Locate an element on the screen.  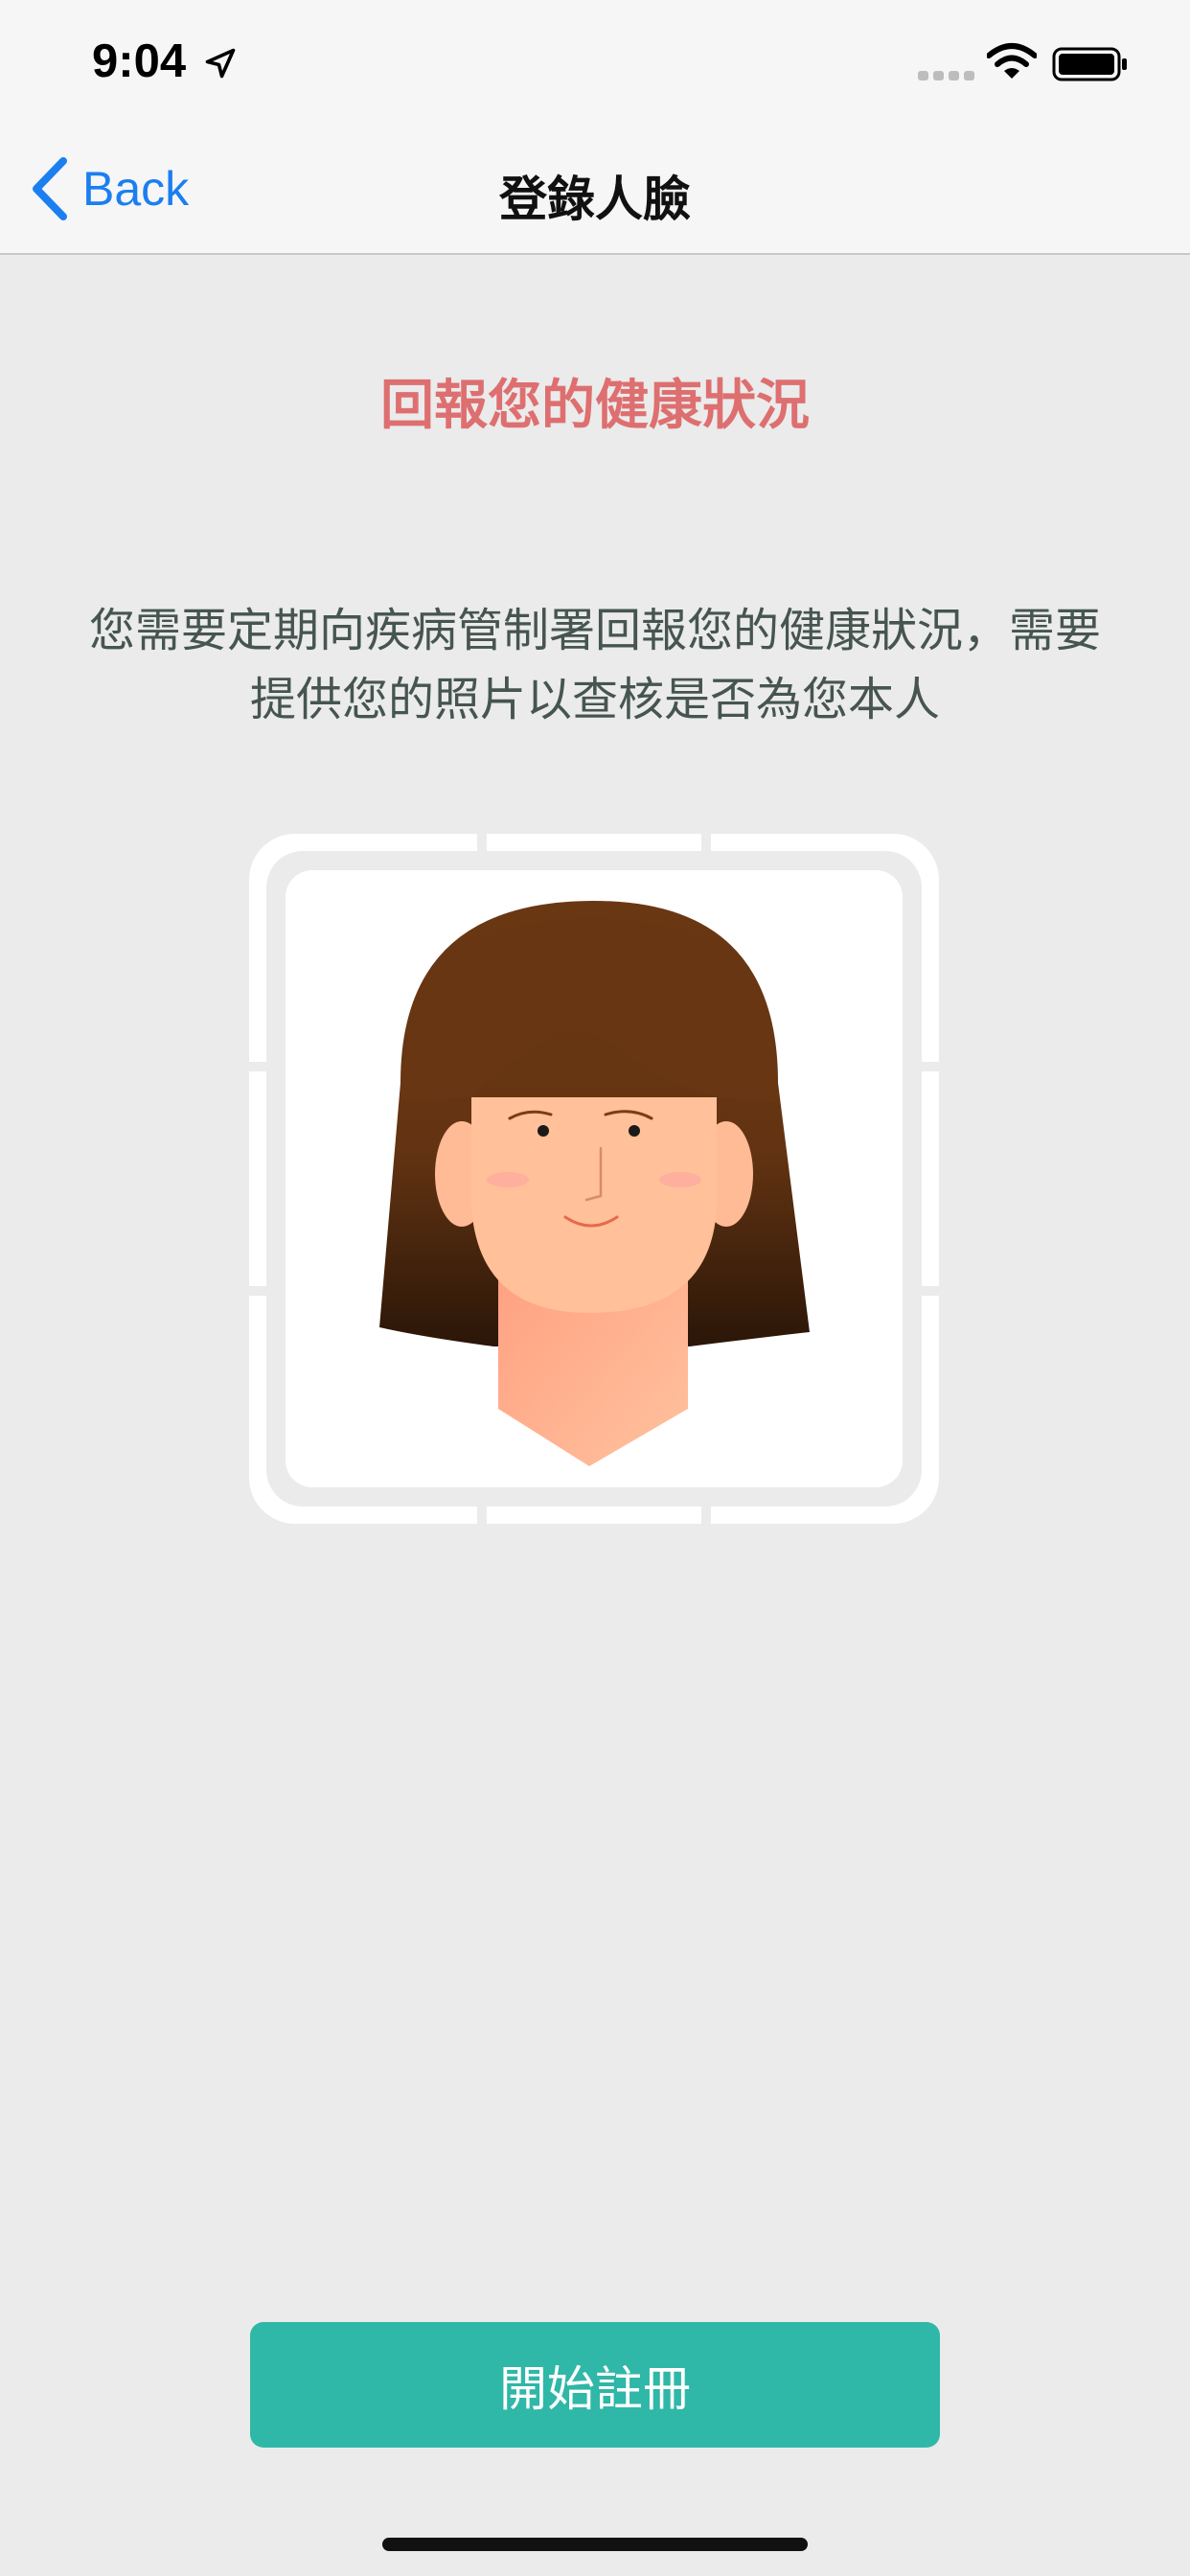
status-time: 9:04 is located at coordinates (140, 61).